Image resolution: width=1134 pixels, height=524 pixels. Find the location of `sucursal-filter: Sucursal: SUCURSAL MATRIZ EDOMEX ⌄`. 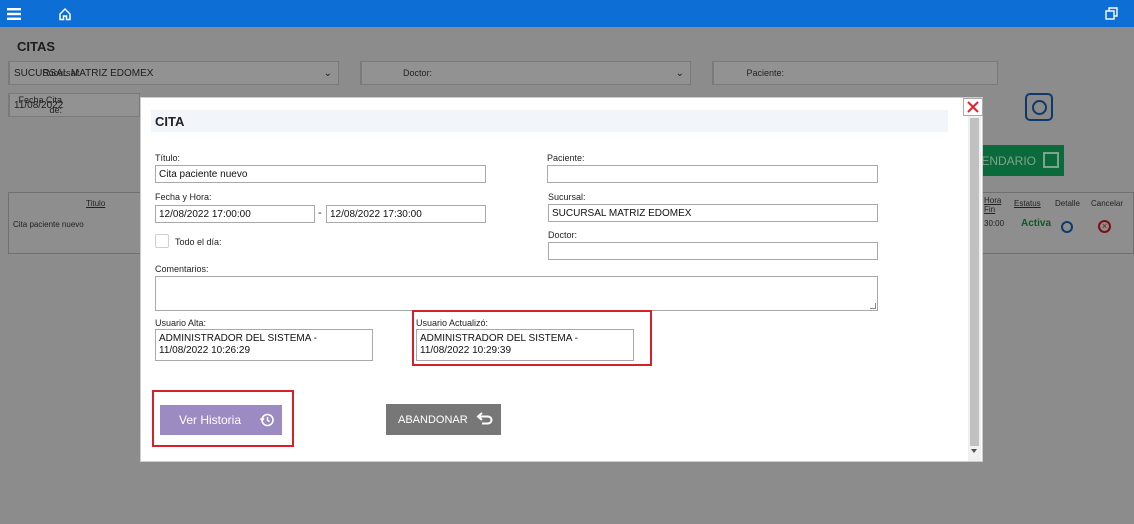

sucursal-filter: Sucursal: SUCURSAL MATRIZ EDOMEX ⌄ is located at coordinates (173, 73).